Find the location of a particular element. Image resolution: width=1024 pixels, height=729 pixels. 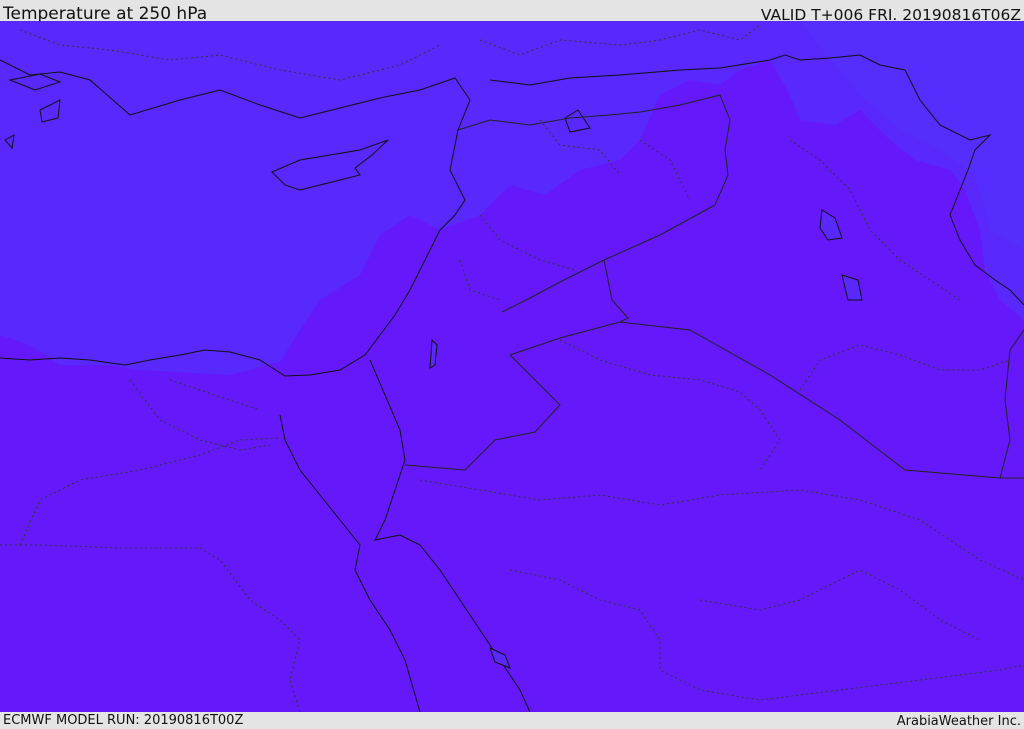

model-run-label: ECMWF MODEL RUN: 20190816T00Z is located at coordinates (123, 720).